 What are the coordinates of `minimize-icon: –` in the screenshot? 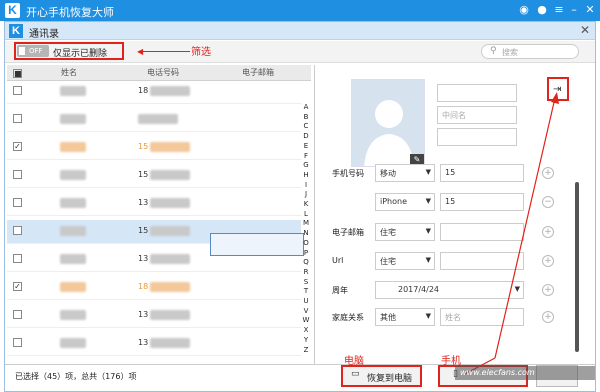 It's located at (574, 10).